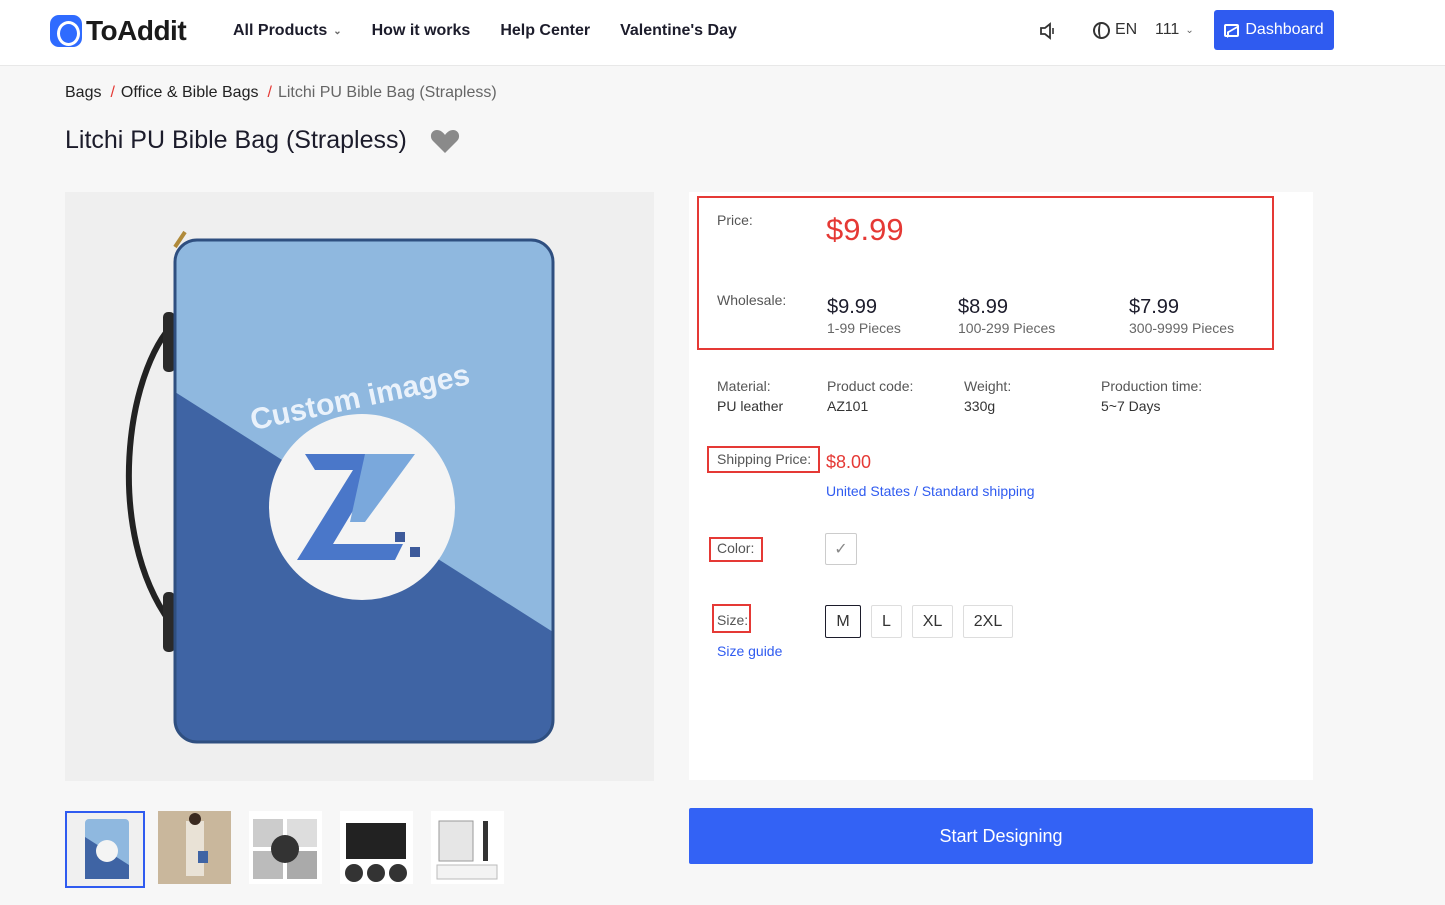  Describe the element at coordinates (1232, 30) in the screenshot. I see `dashboard-icon` at that location.